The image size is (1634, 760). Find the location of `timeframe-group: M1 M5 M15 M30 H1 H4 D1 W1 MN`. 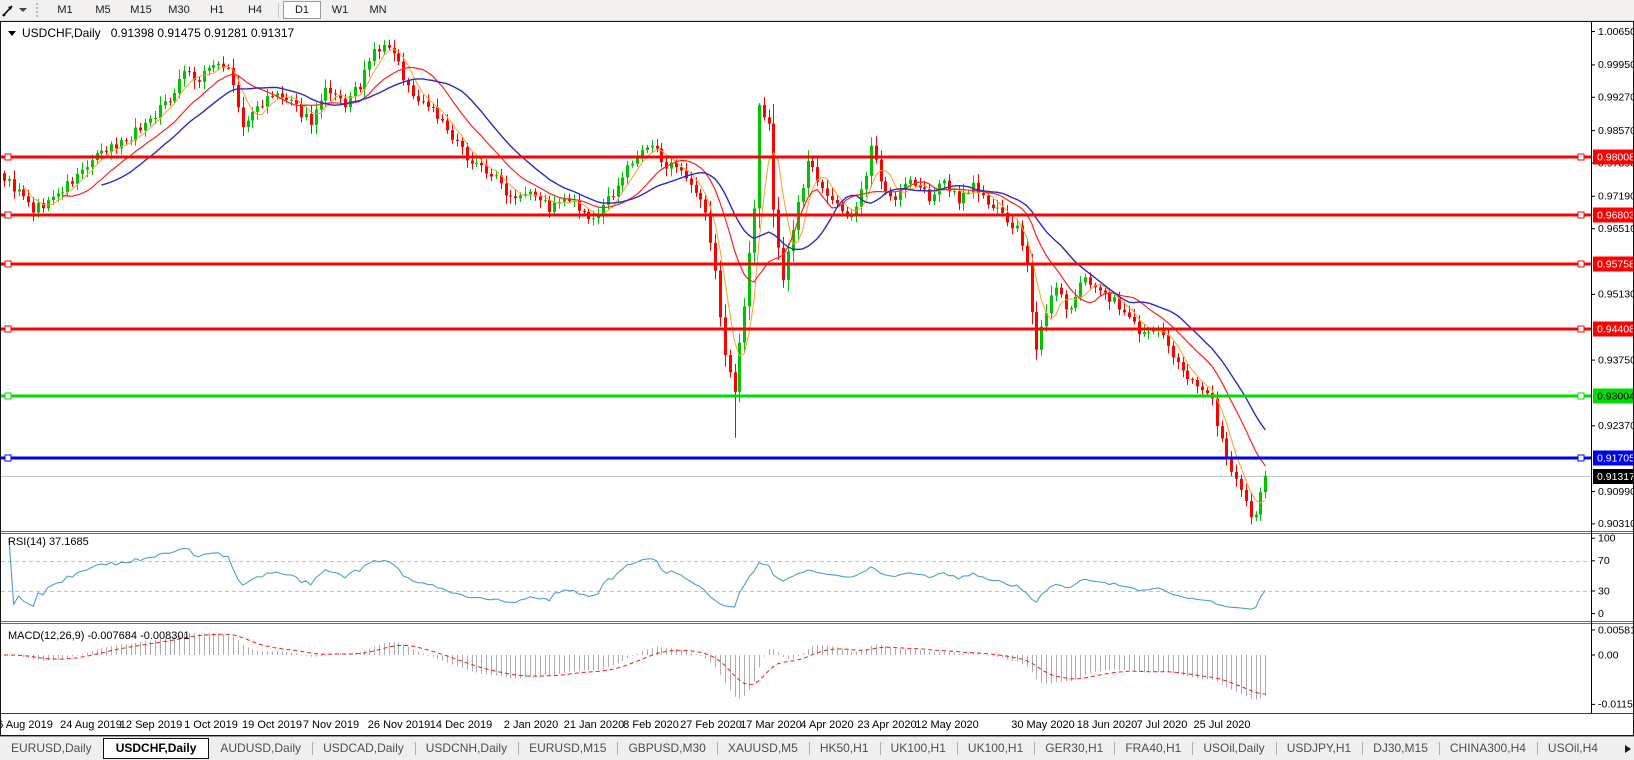

timeframe-group: M1 M5 M15 M30 H1 H4 D1 W1 MN is located at coordinates (221, 10).